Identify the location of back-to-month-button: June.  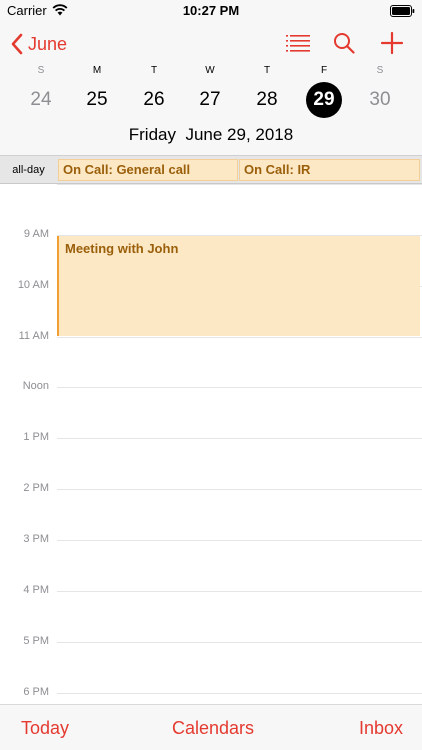
(38, 44).